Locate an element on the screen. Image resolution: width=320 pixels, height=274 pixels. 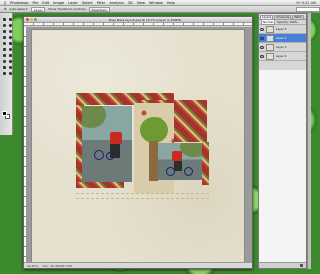
lasso-tool-icon is located at coordinates (4, 25).